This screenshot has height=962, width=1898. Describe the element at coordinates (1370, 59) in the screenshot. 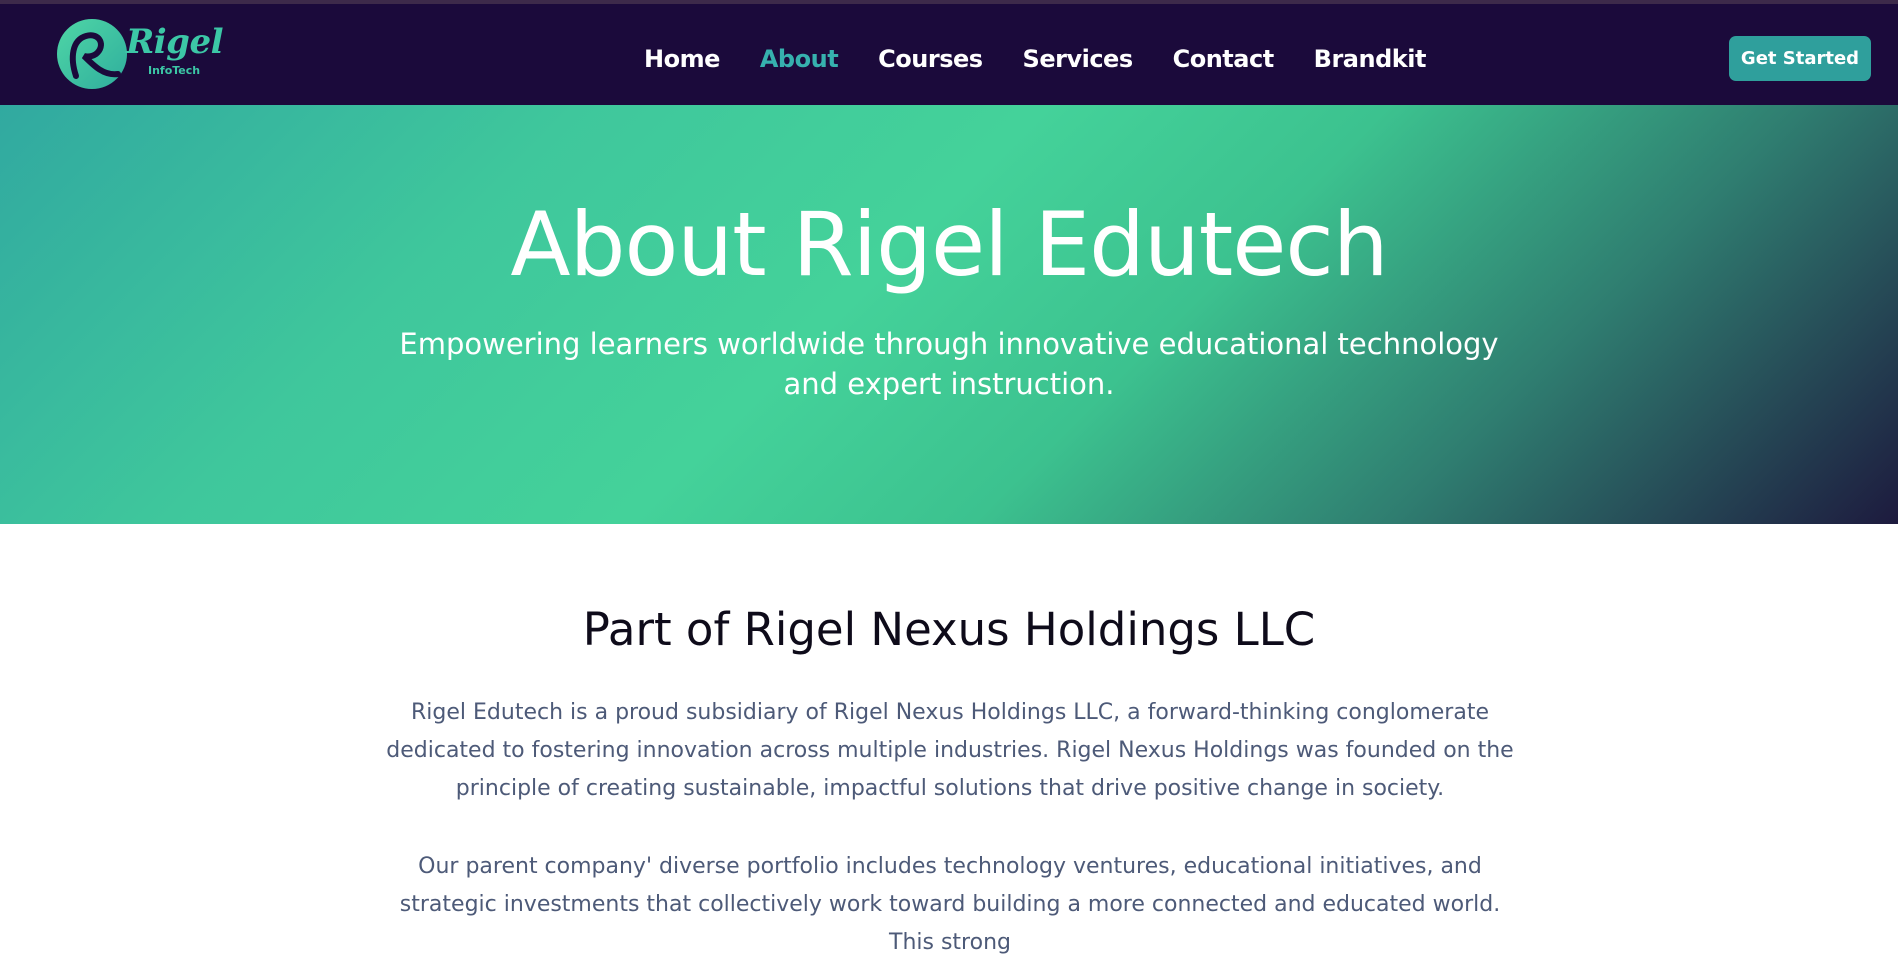

I see `nav-brandkit: Brandkit` at that location.